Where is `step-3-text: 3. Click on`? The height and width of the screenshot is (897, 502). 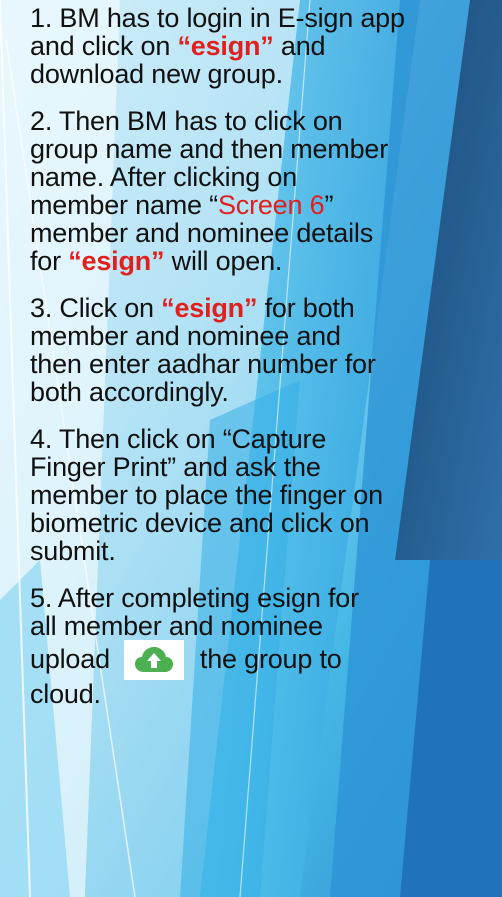 step-3-text: 3. Click on is located at coordinates (96, 308).